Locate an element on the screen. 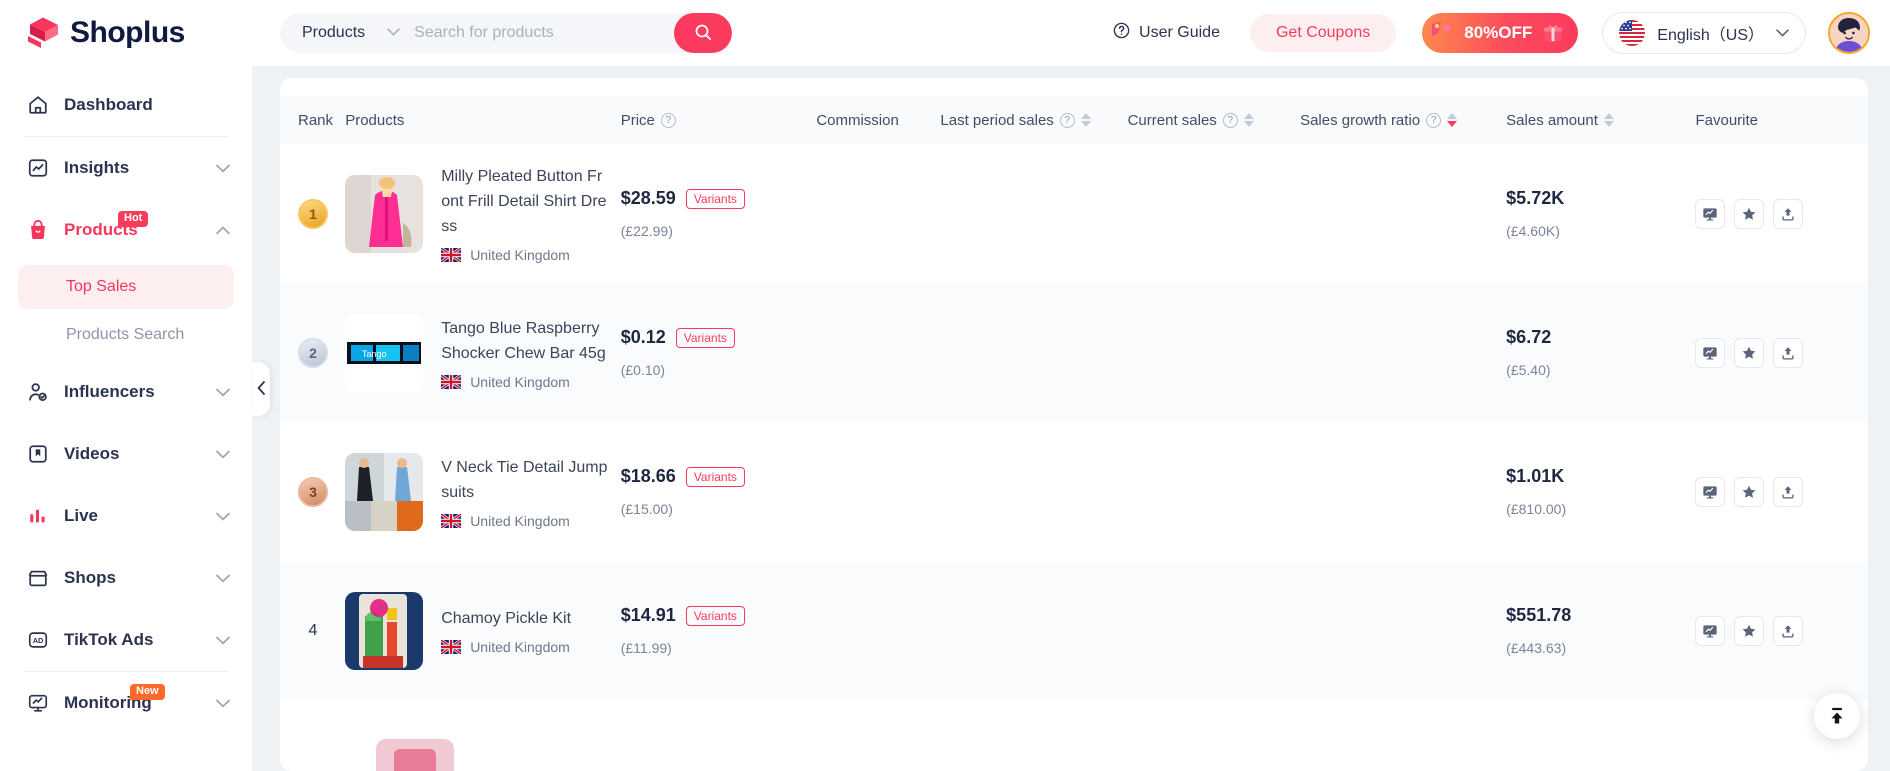  cell-price: $18.66 Variants (£15.00) is located at coordinates (719, 491).